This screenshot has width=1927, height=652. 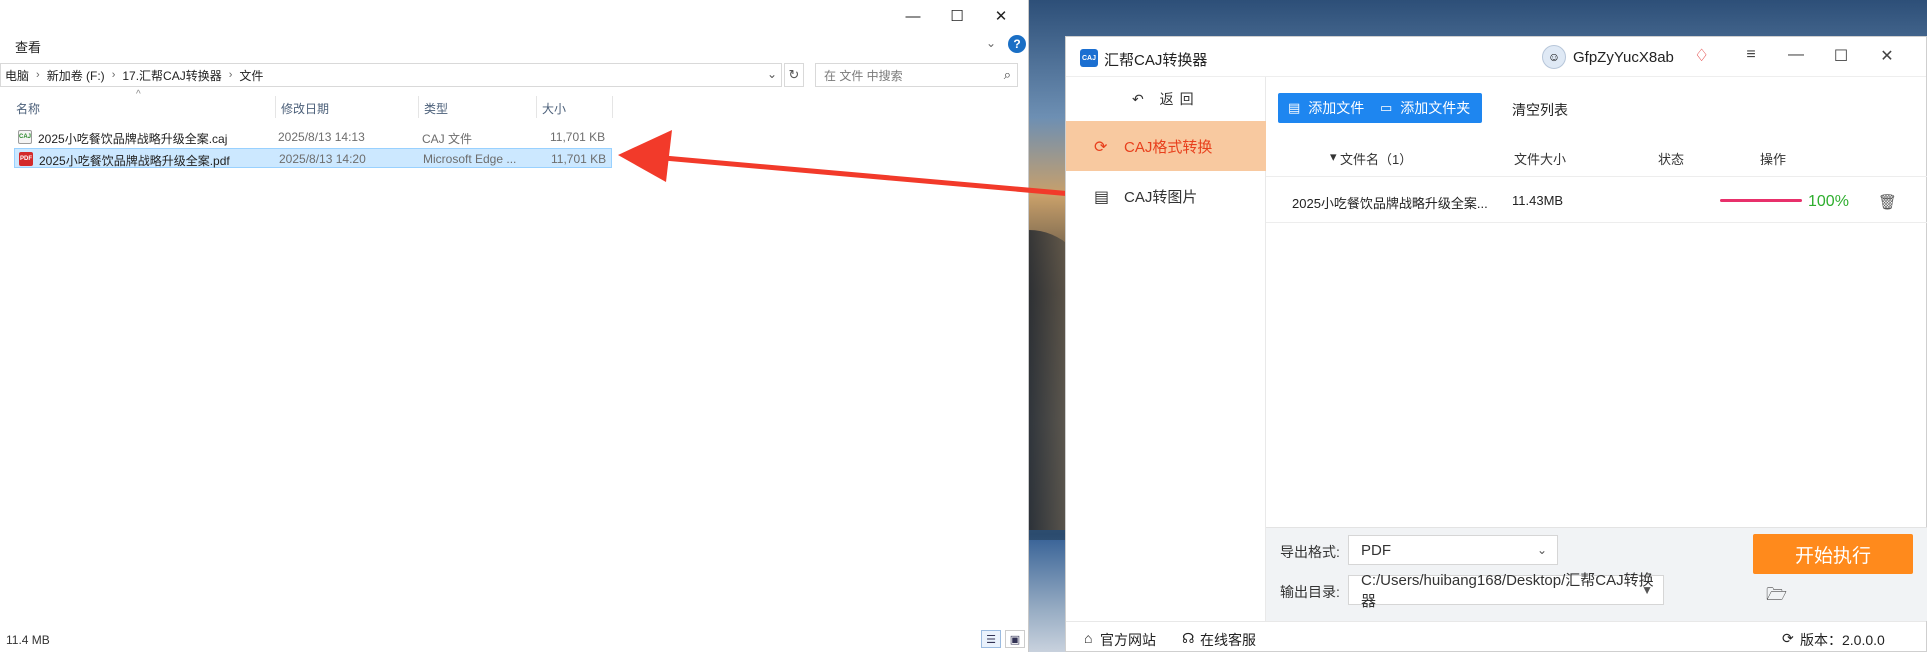 I want to click on export-format-label: 导出格式:, so click(x=1310, y=552).